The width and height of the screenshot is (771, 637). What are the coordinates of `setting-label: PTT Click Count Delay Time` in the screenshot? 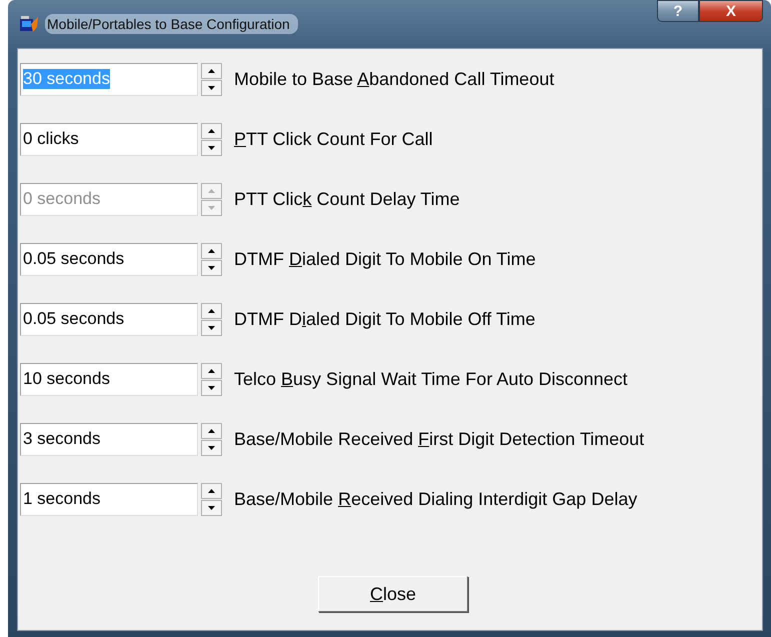 It's located at (347, 199).